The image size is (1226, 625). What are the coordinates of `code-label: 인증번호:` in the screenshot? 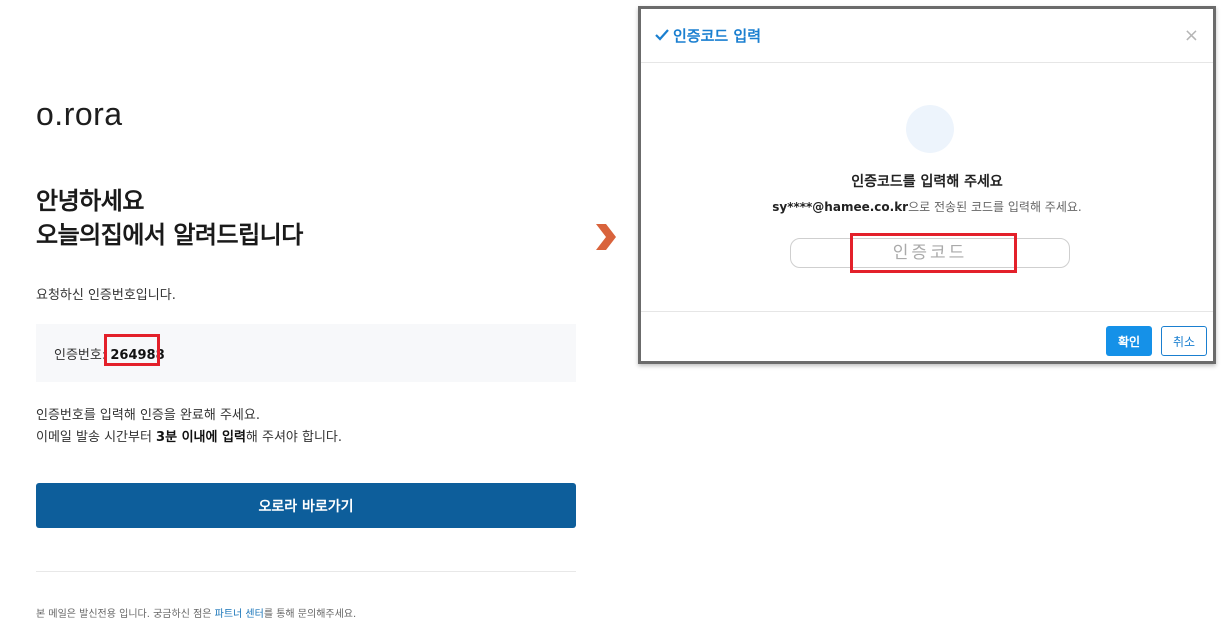 It's located at (82, 355).